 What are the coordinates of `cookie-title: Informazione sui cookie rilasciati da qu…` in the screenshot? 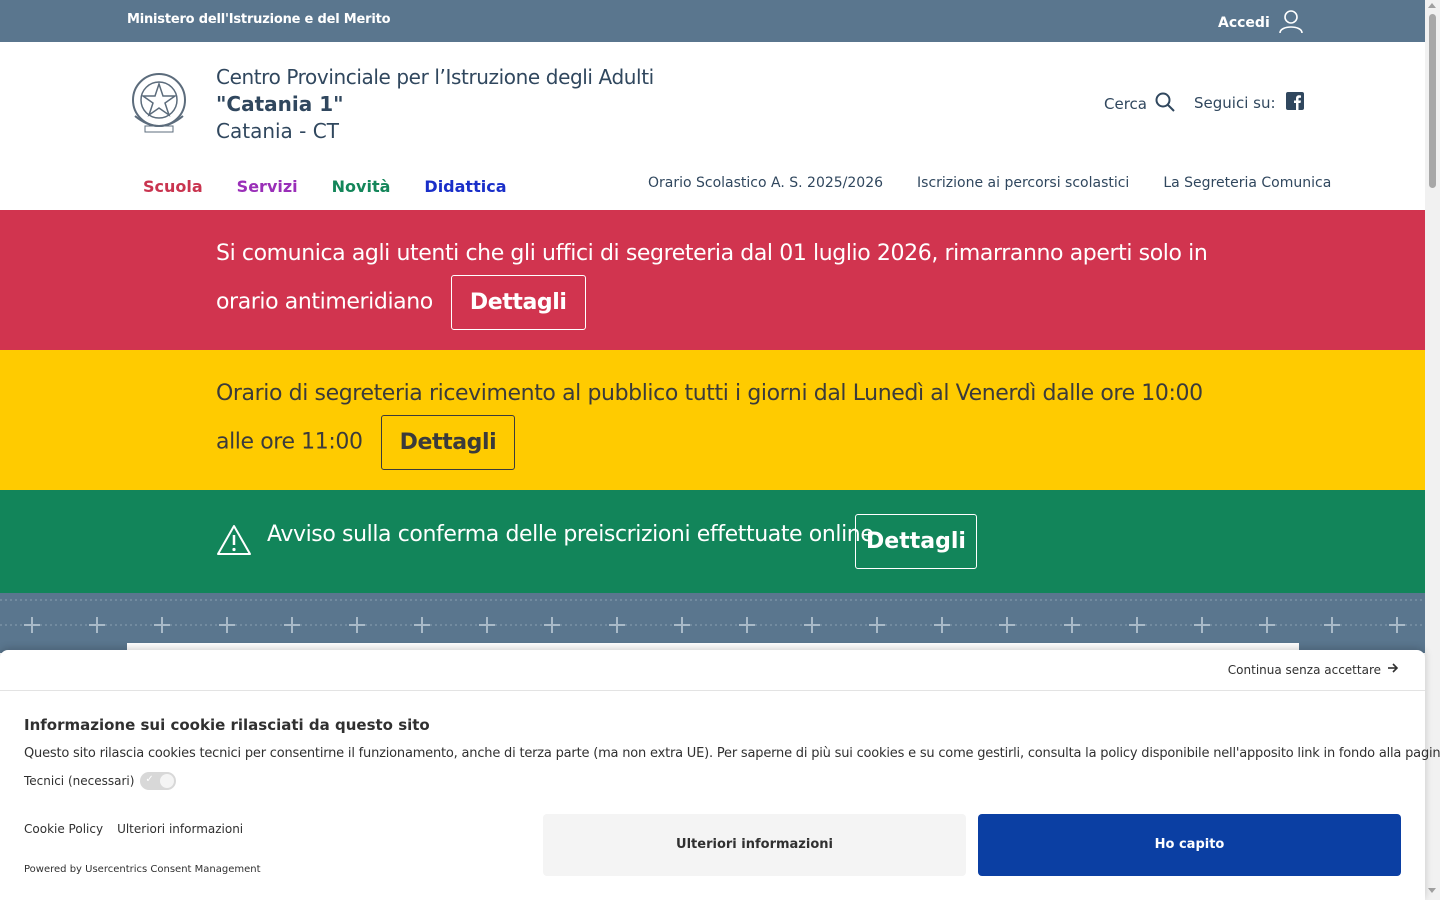 It's located at (227, 725).